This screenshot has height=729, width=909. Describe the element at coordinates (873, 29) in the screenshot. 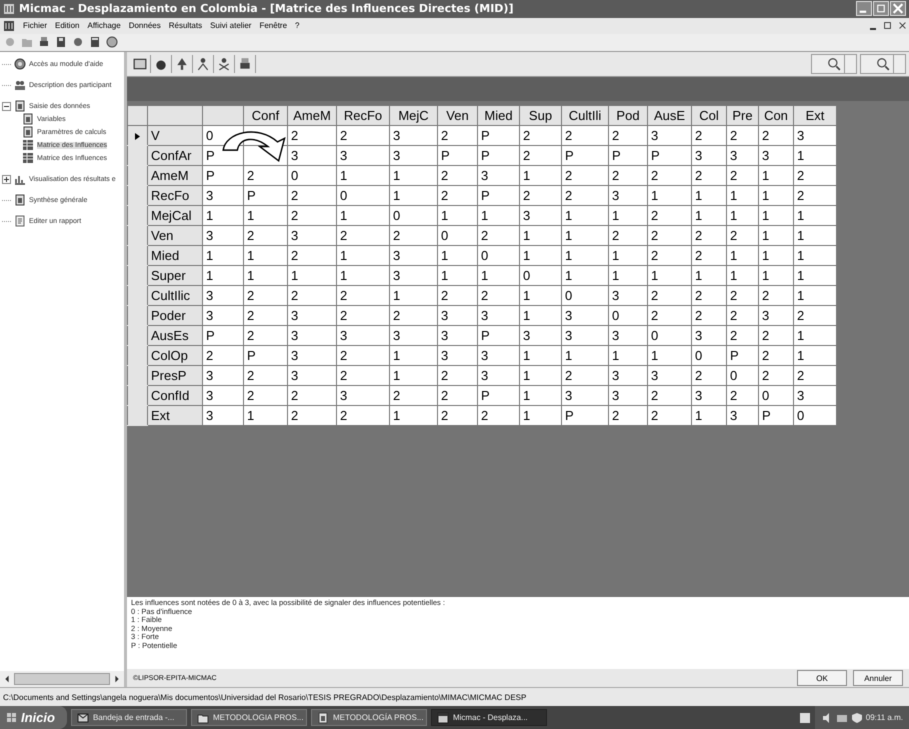

I see `minimize-icon` at that location.